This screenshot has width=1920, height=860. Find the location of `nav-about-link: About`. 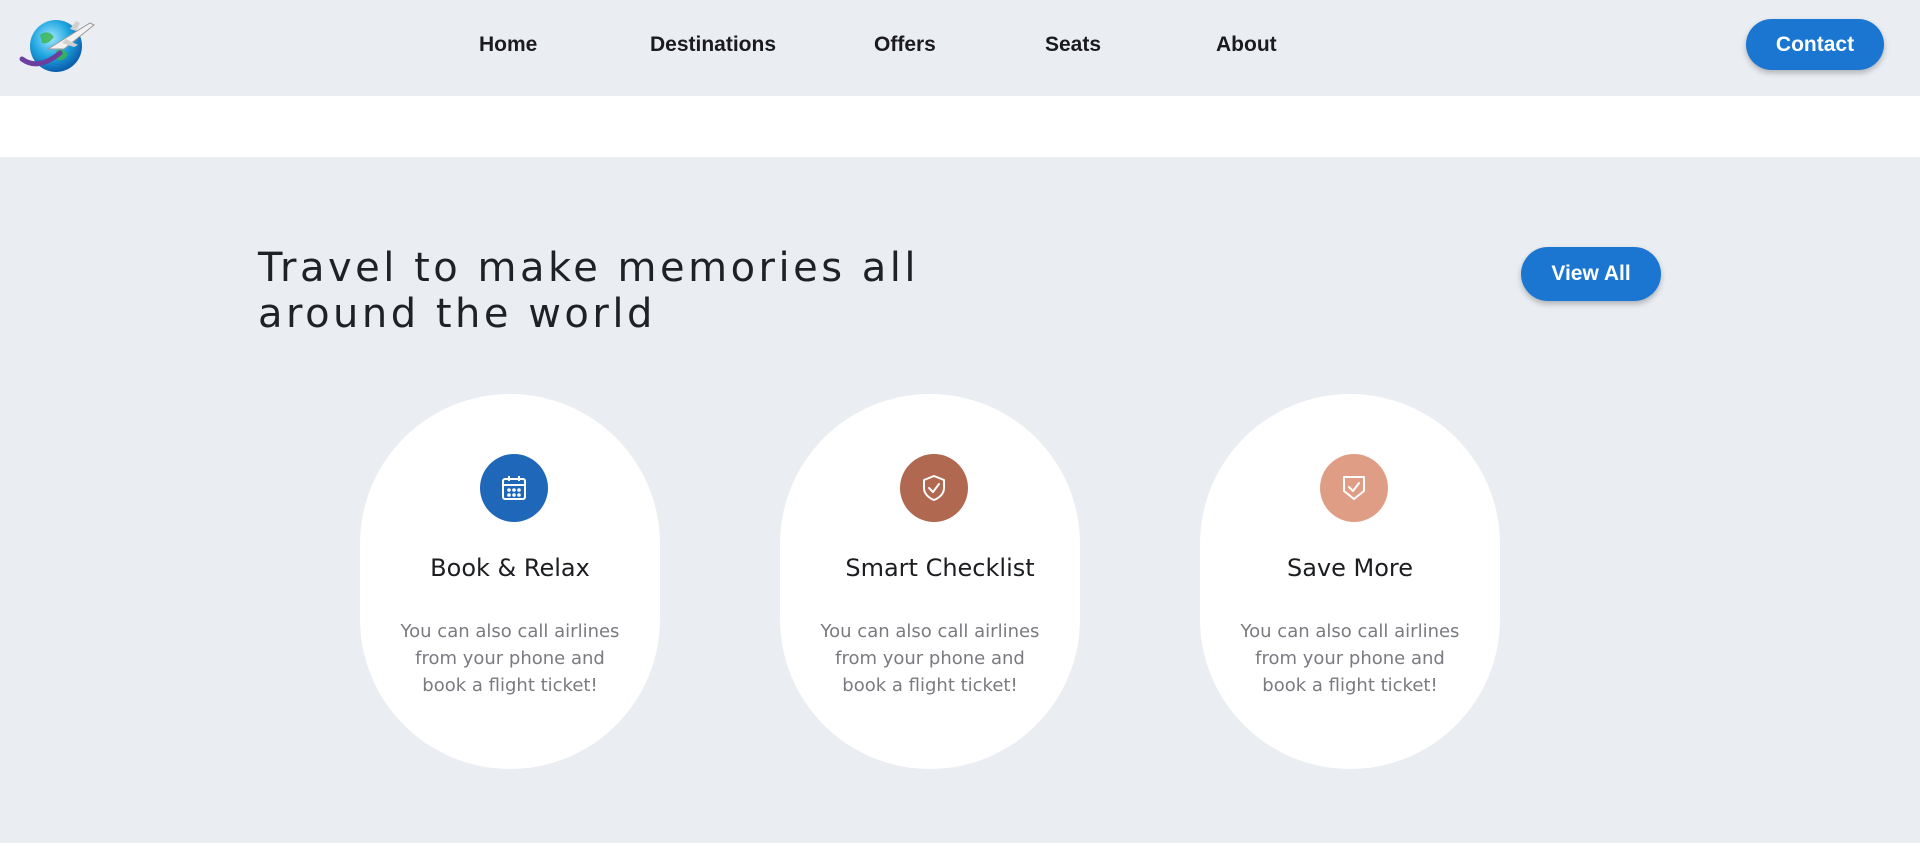

nav-about-link: About is located at coordinates (1246, 45).